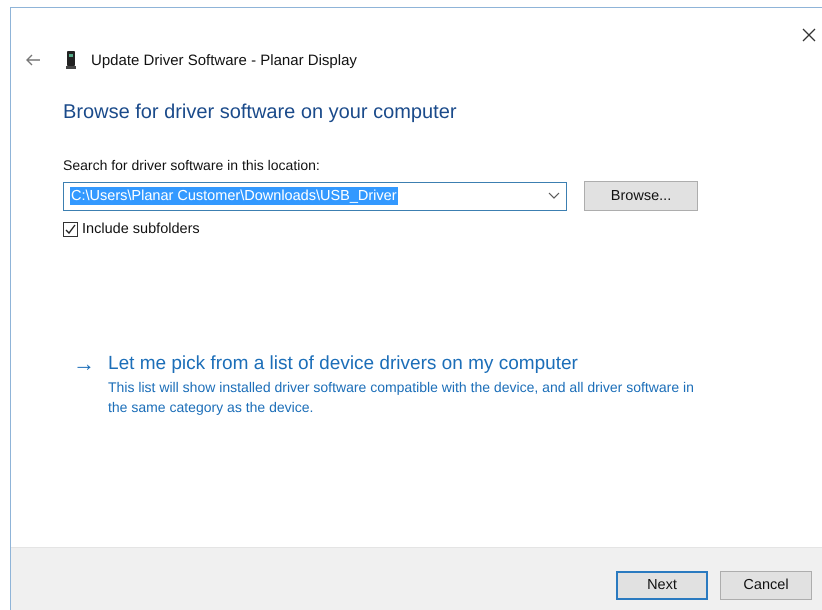 The width and height of the screenshot is (822, 610). I want to click on close-icon, so click(809, 35).